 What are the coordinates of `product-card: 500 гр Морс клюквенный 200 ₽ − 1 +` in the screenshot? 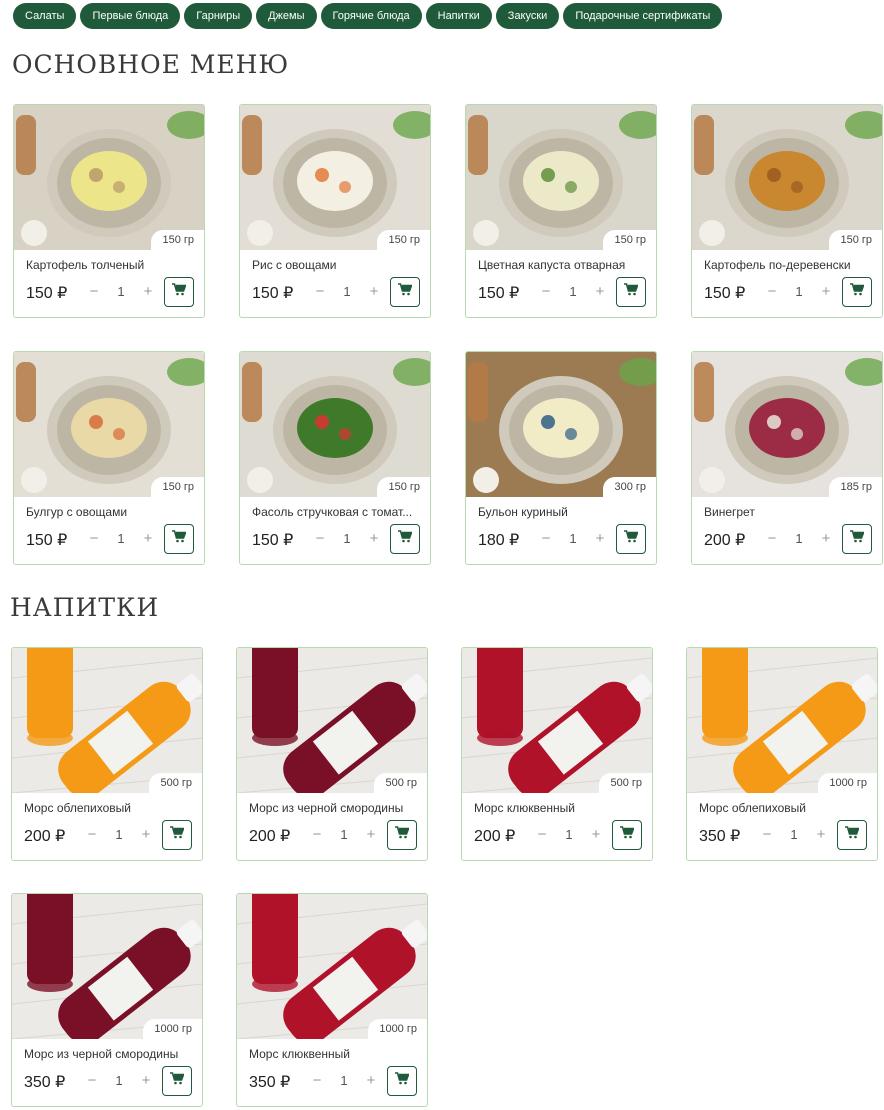 It's located at (557, 754).